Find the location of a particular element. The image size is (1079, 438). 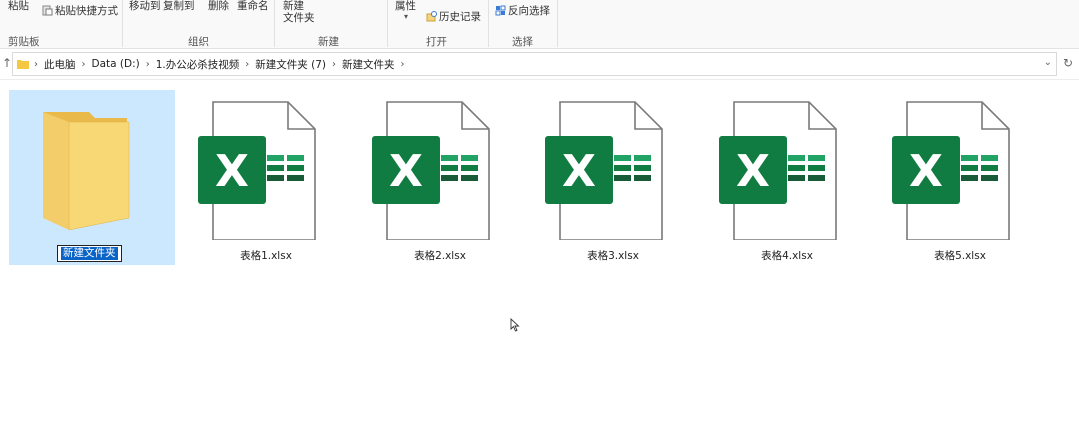

folder-small-icon is located at coordinates (23, 64).